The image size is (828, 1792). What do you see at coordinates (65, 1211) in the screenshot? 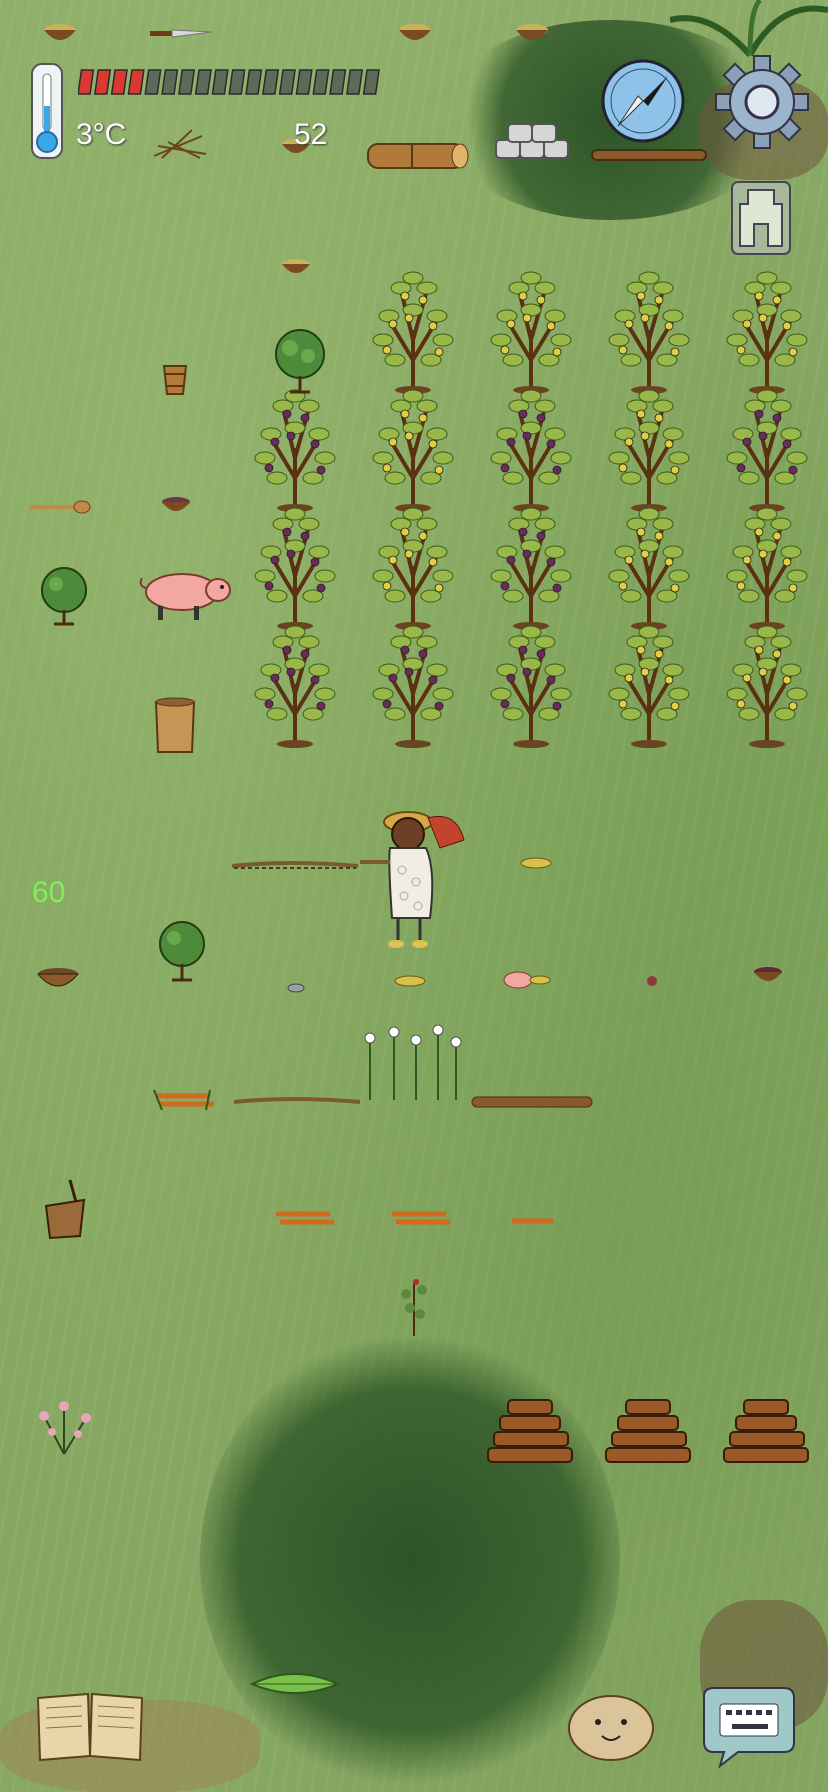
I see `tree-stump-icon` at bounding box center [65, 1211].